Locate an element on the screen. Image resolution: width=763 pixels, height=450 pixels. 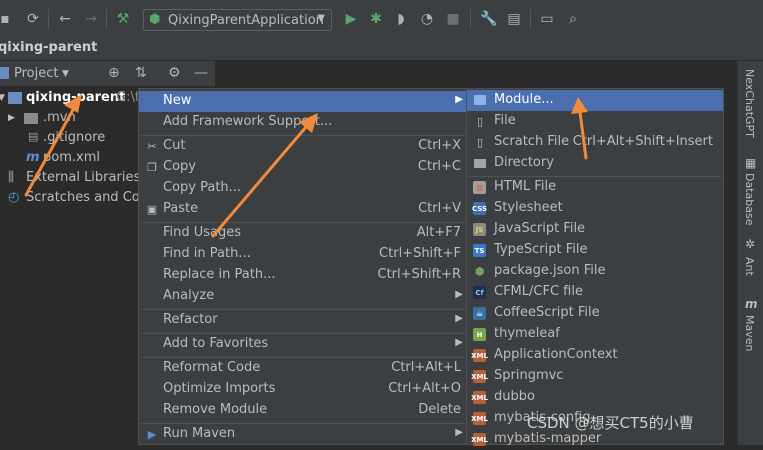
settings-icon: 🔧 is located at coordinates (489, 19).